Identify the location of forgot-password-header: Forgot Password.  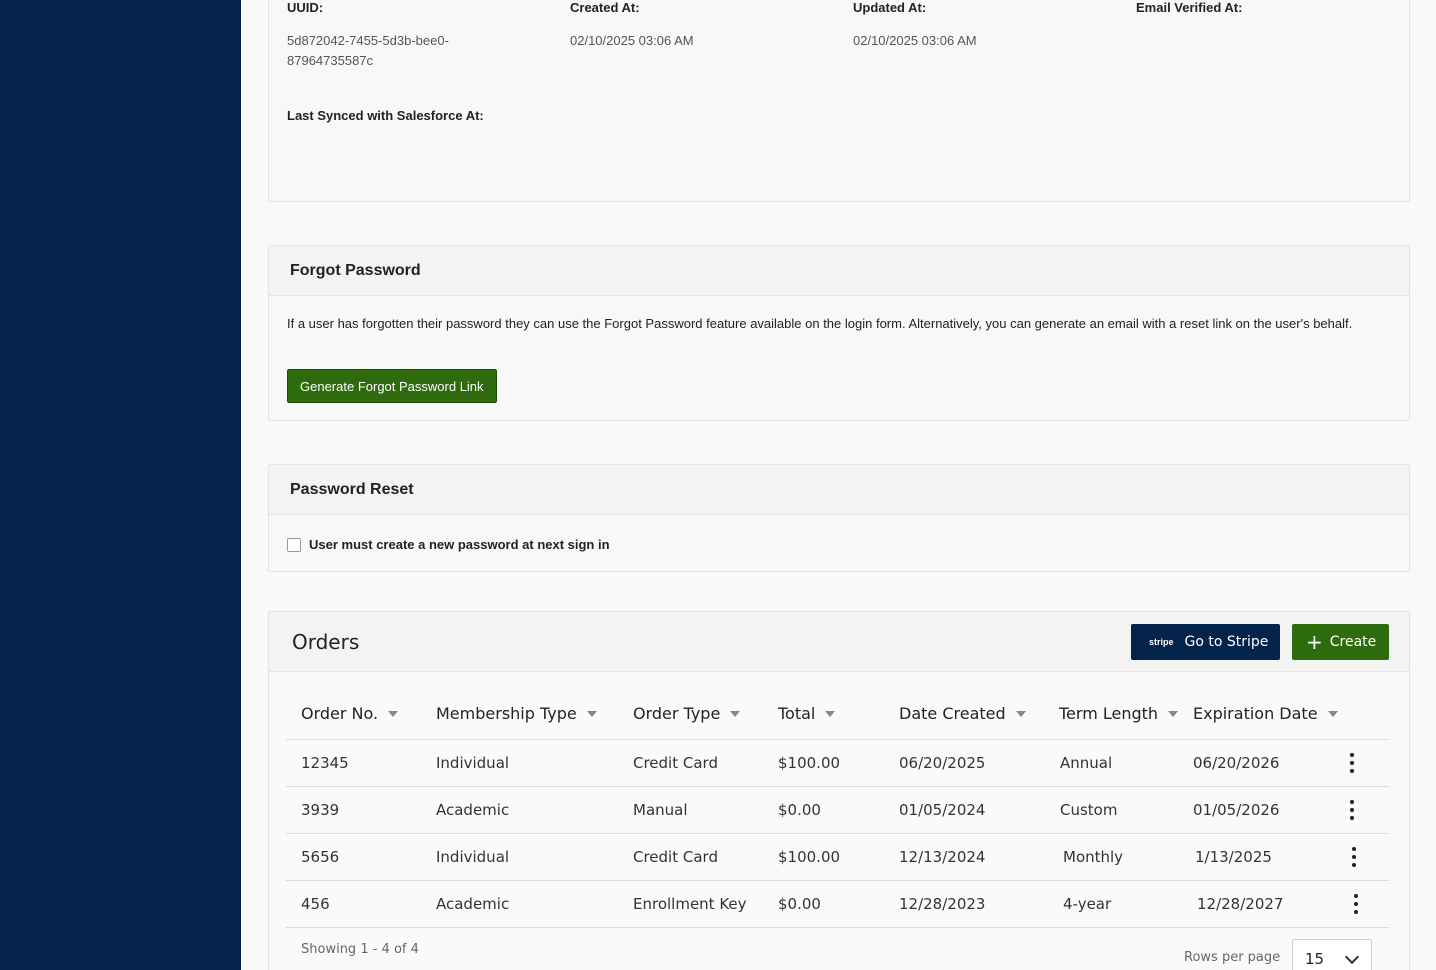
(839, 271).